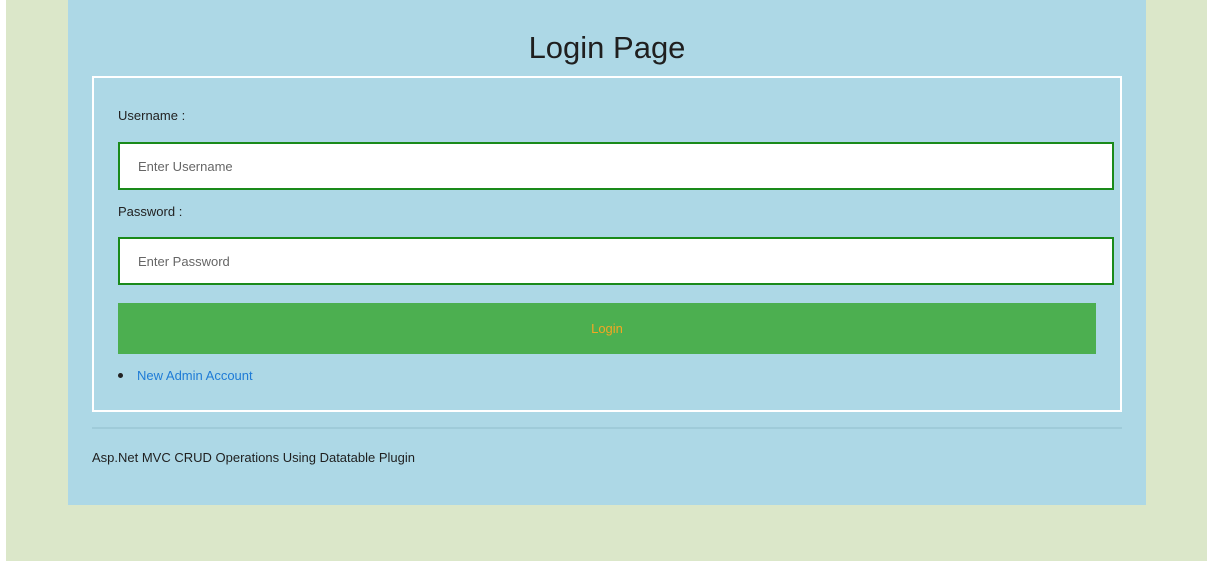  What do you see at coordinates (150, 211) in the screenshot?
I see `password-label: Password :` at bounding box center [150, 211].